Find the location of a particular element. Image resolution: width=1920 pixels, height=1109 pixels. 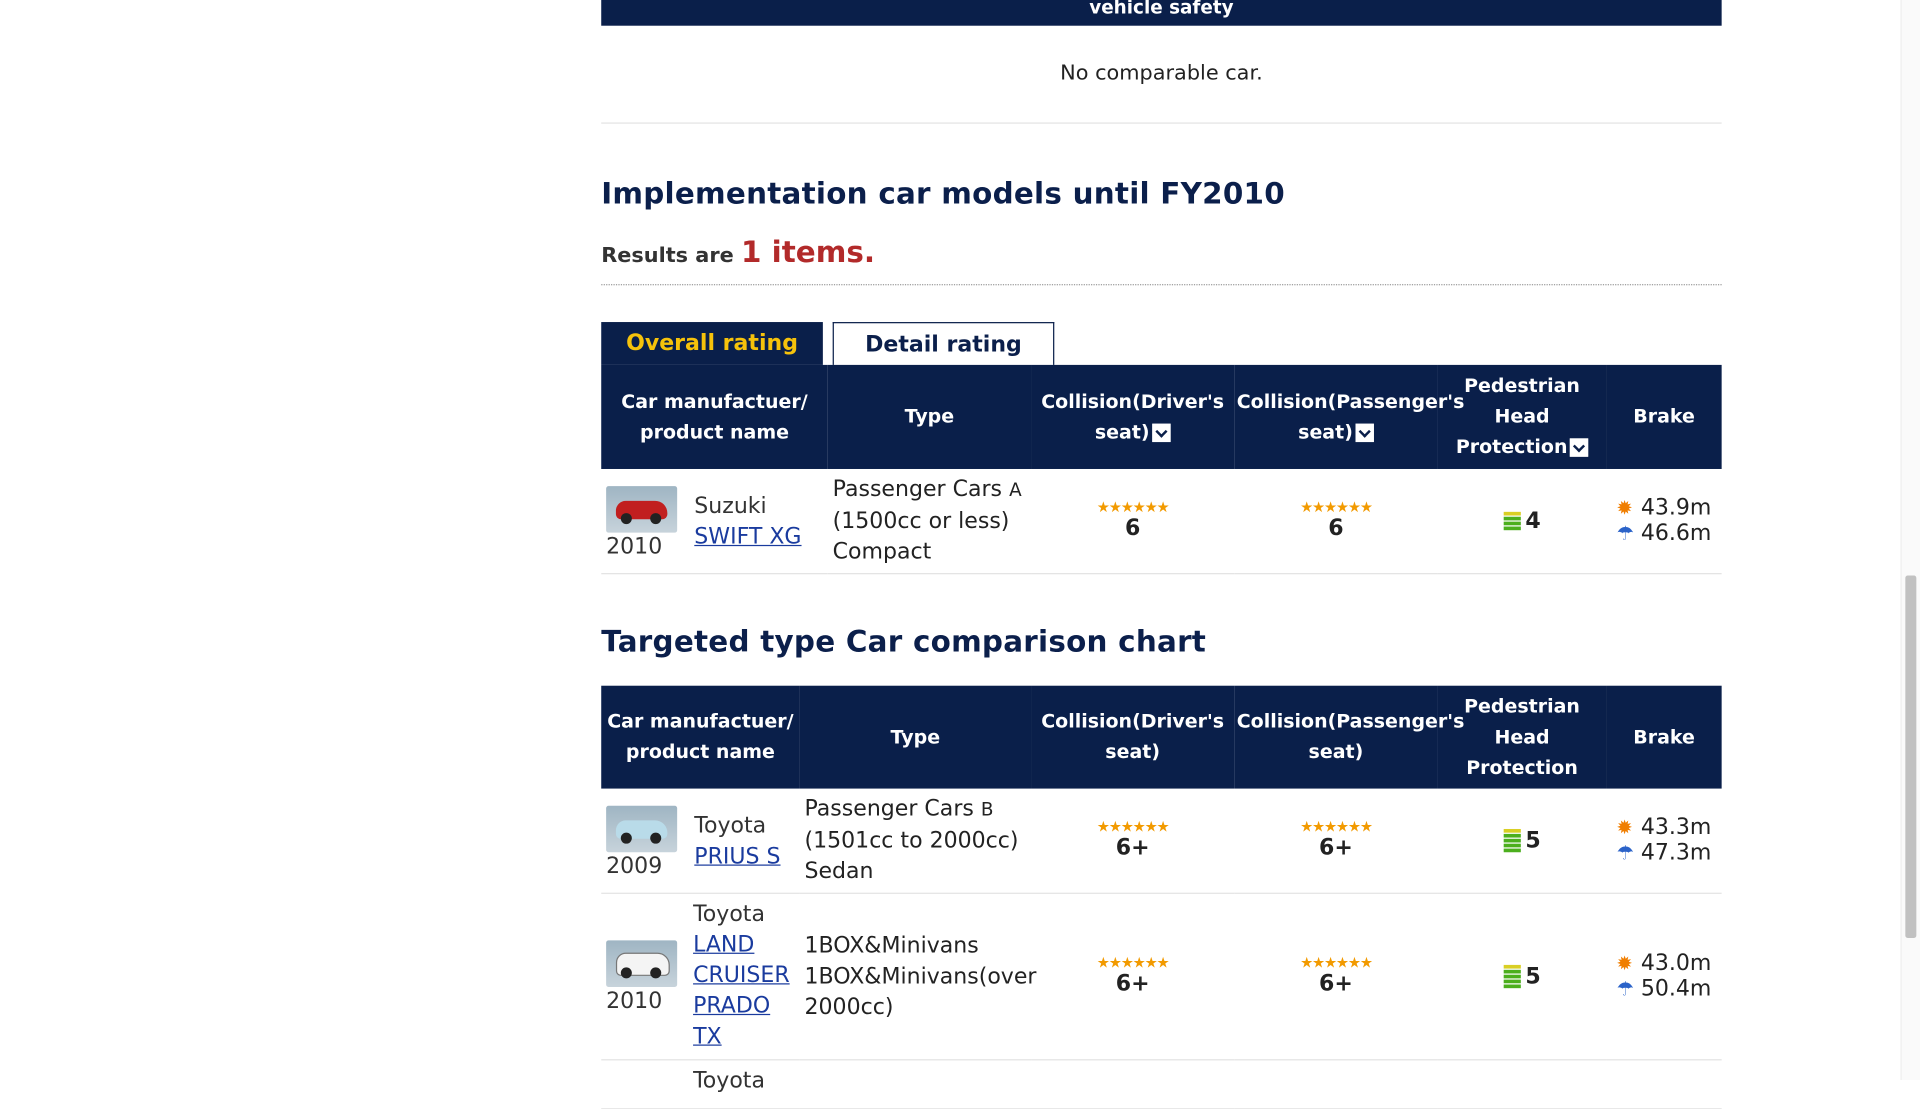

car-cell: 2009 Toyota PRIUS S is located at coordinates (700, 841).